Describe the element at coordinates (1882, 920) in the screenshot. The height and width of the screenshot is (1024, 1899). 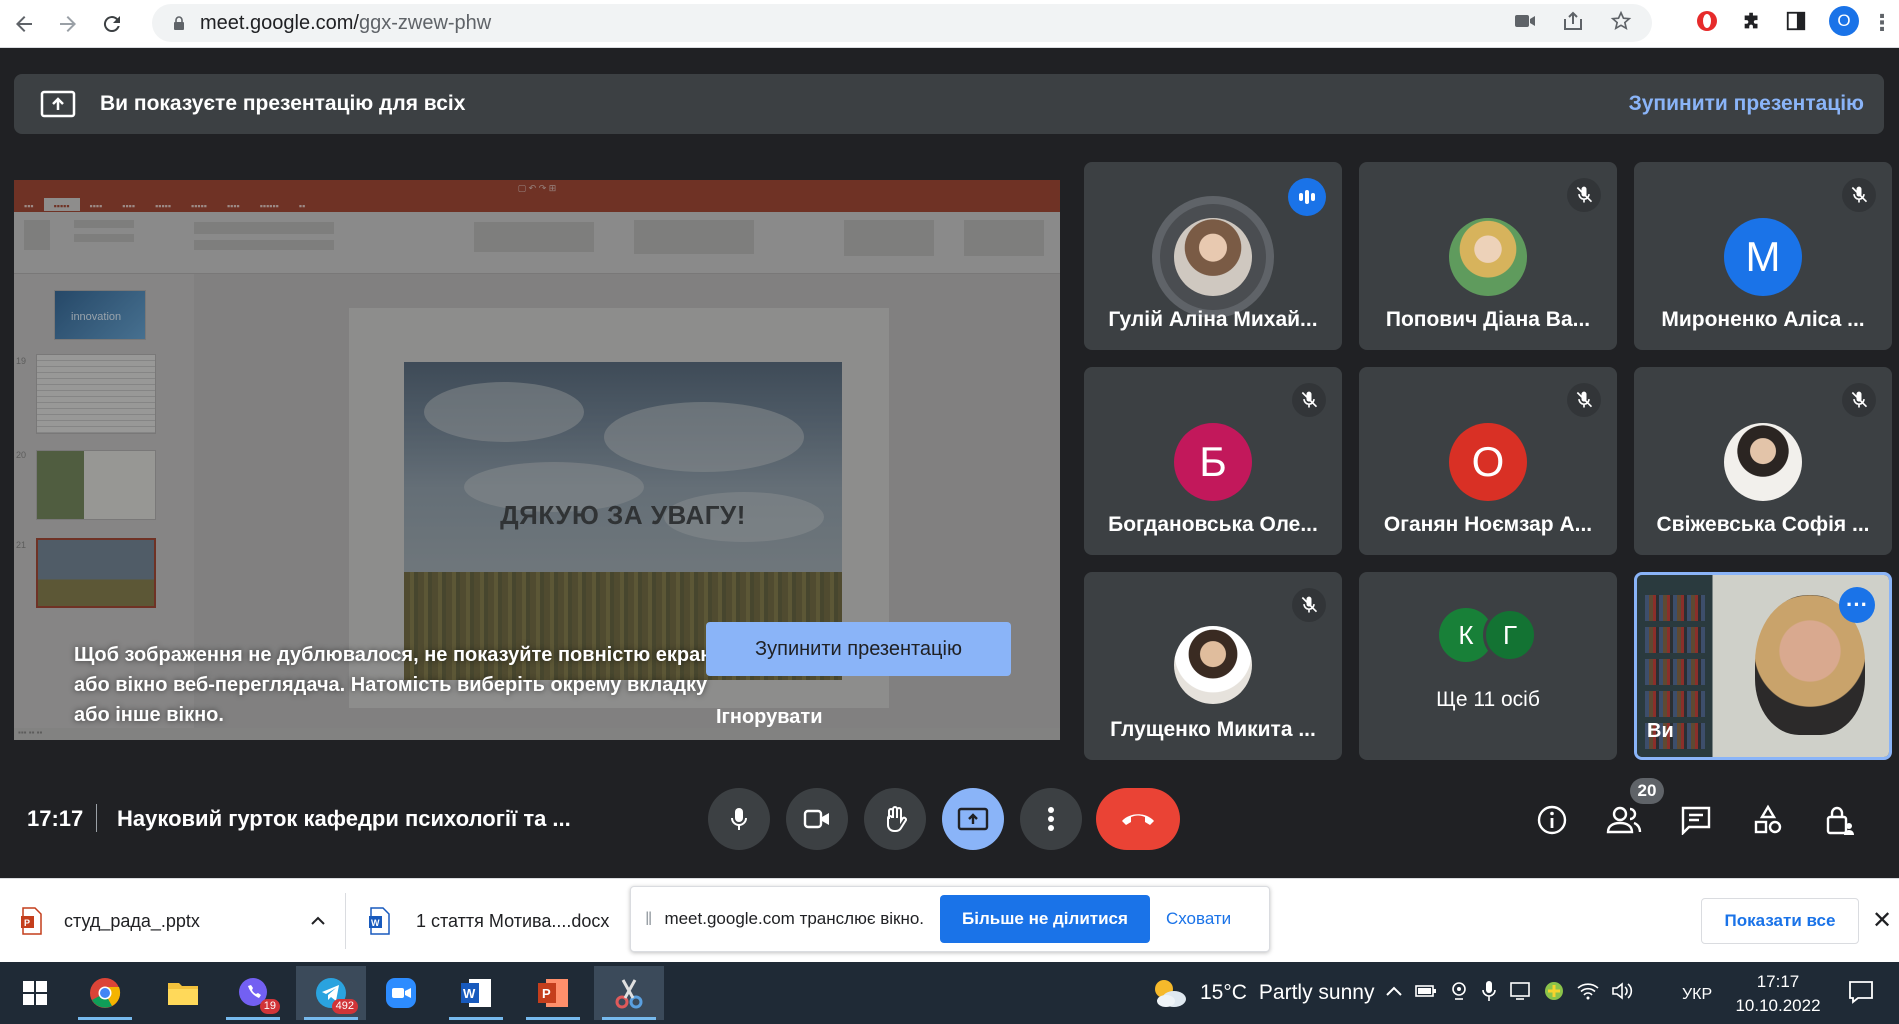
I see `close-download-shelf-icon: ✕` at that location.